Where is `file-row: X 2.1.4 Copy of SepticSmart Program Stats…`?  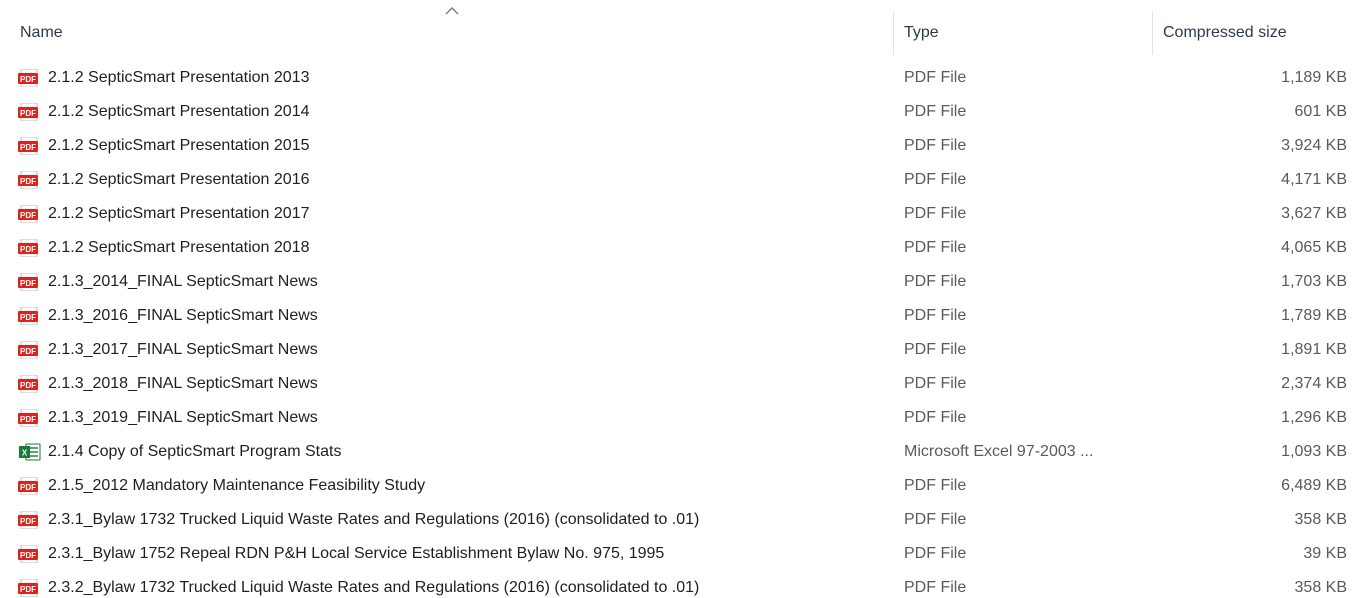
file-row: X 2.1.4 Copy of SepticSmart Program Stats… is located at coordinates (680, 451).